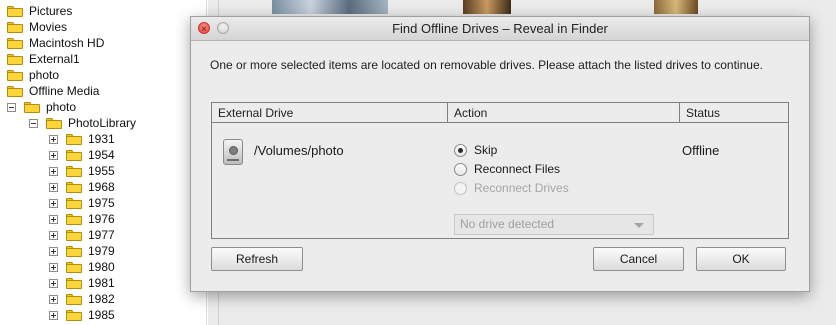  Describe the element at coordinates (101, 267) in the screenshot. I see `tree-item-label: 1980` at that location.